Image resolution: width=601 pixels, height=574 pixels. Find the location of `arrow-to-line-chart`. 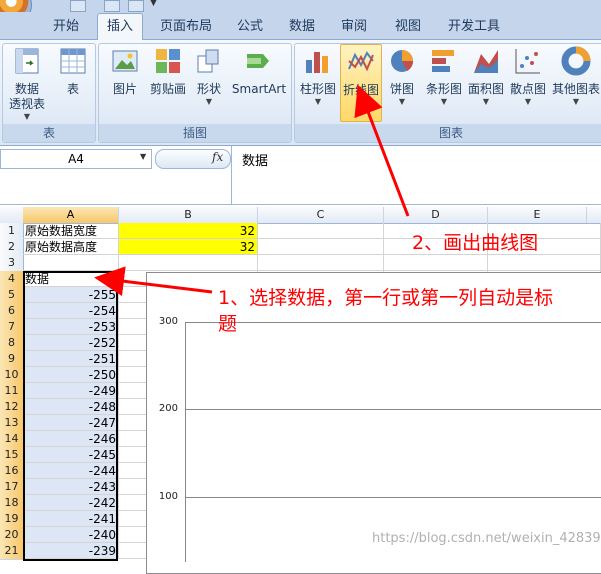

arrow-to-line-chart is located at coordinates (382, 150).